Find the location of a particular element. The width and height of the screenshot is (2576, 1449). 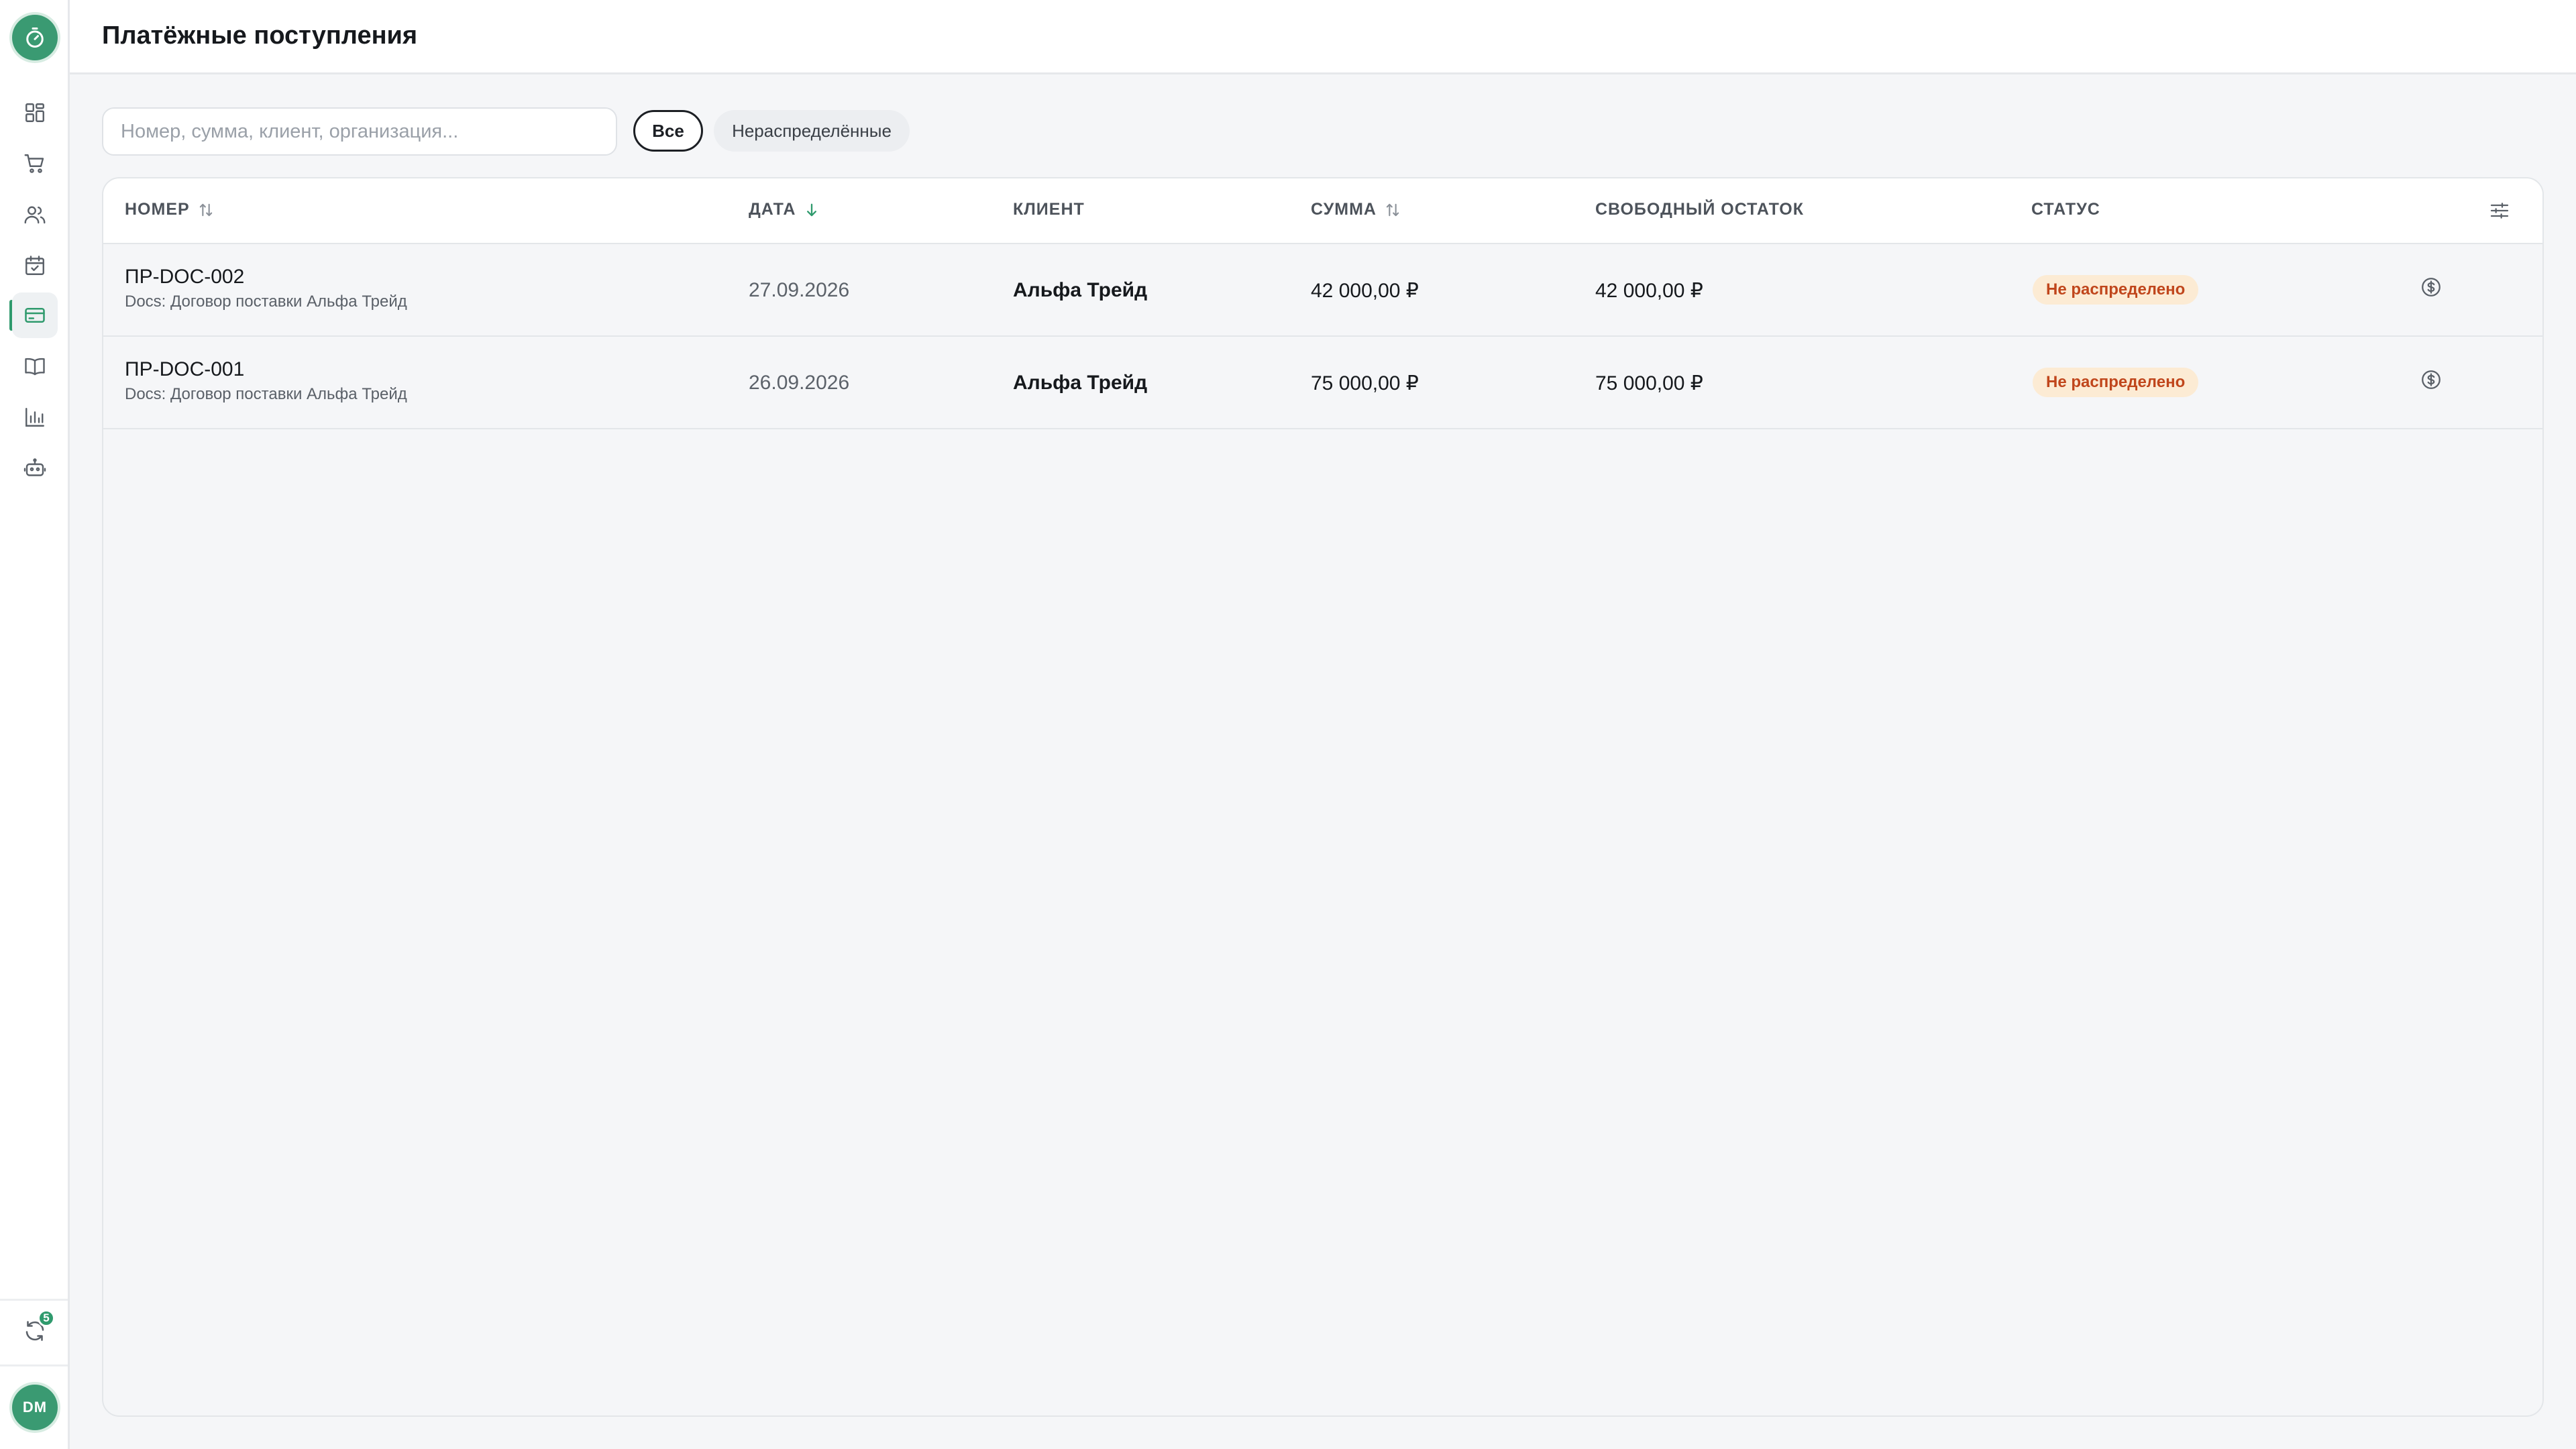

sidebar-item-calendar is located at coordinates (35, 265).